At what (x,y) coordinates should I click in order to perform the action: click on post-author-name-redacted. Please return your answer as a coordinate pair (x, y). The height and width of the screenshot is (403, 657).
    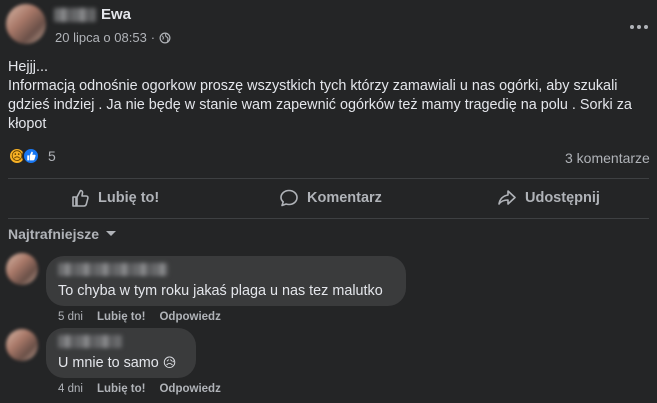
    Looking at the image, I should click on (75, 15).